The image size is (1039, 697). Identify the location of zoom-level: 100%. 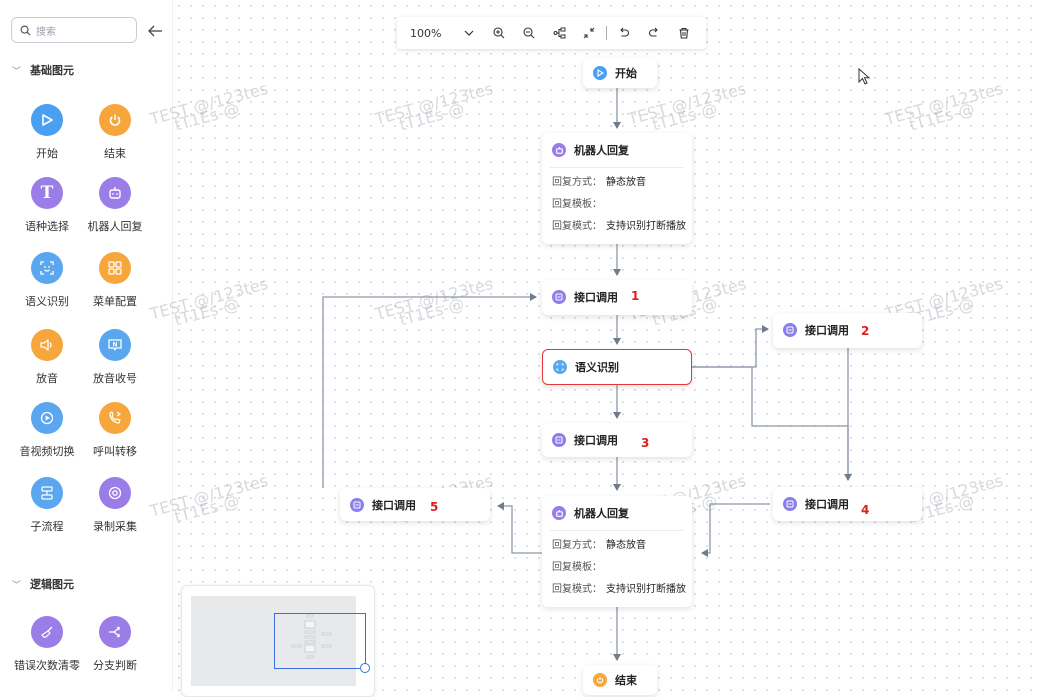
(426, 33).